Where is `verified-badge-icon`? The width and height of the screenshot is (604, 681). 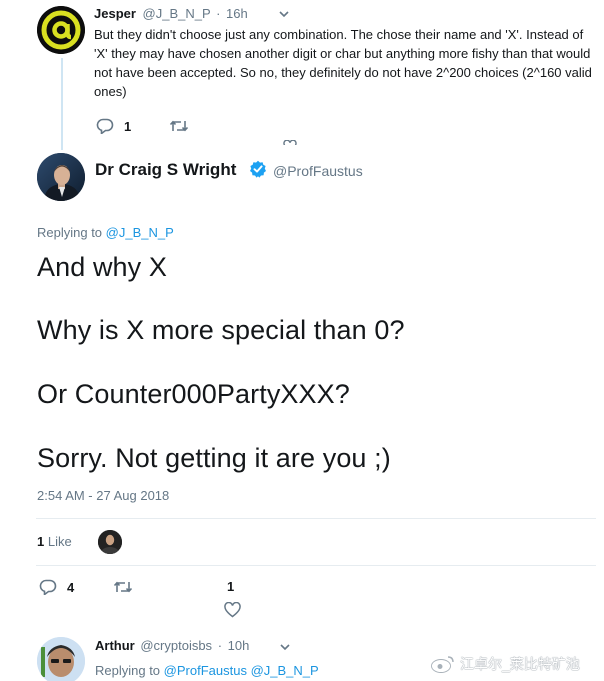
verified-badge-icon is located at coordinates (258, 169).